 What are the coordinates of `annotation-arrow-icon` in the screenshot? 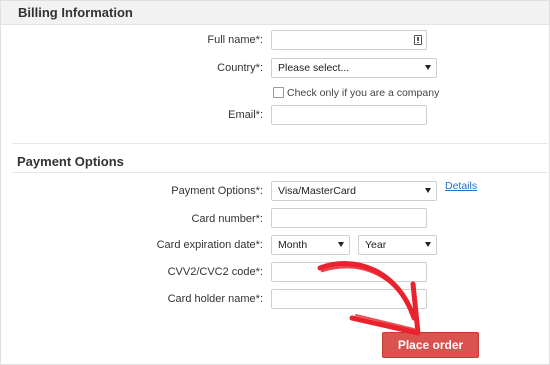 It's located at (369, 298).